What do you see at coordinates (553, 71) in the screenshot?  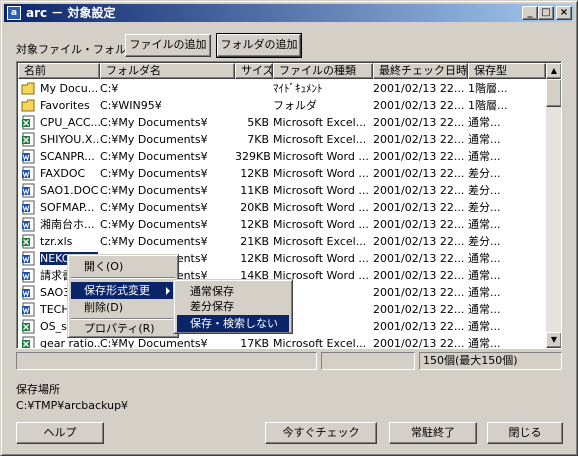 I see `scroll-up-button: ▲` at bounding box center [553, 71].